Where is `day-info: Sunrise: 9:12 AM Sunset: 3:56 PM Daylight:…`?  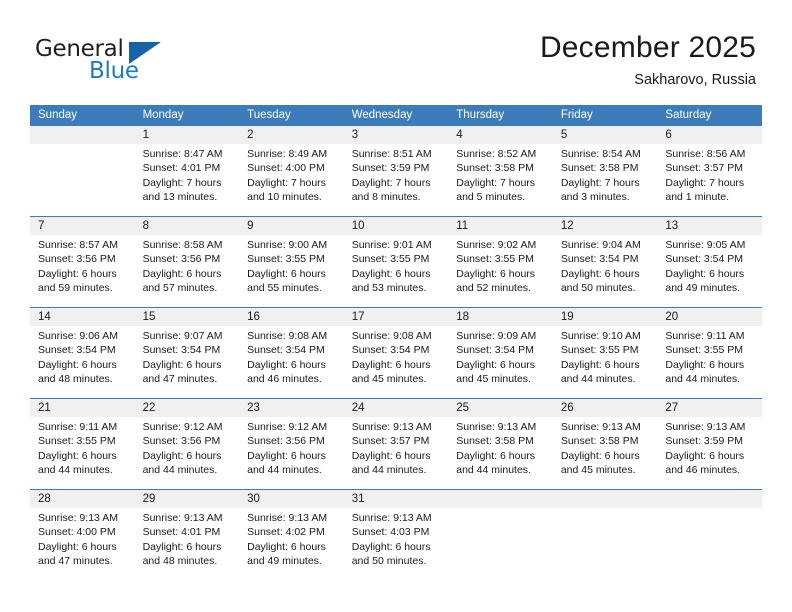 day-info: Sunrise: 9:12 AM Sunset: 3:56 PM Daylight:… is located at coordinates (187, 447).